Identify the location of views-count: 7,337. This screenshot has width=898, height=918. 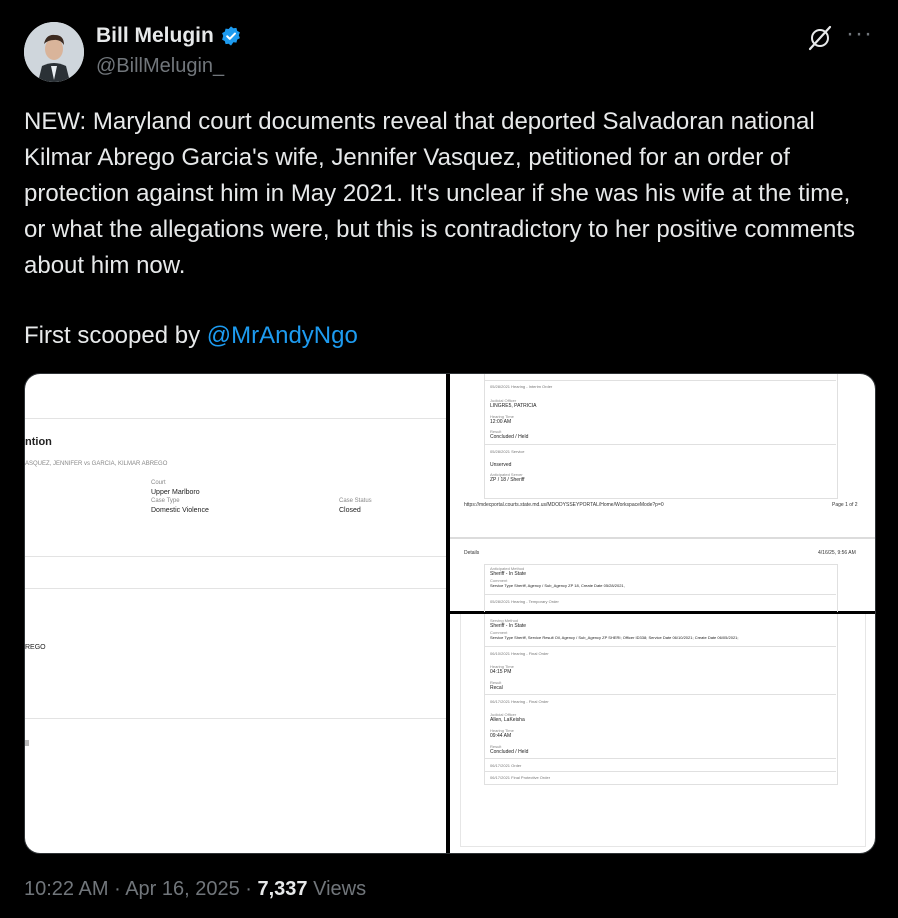
(282, 889).